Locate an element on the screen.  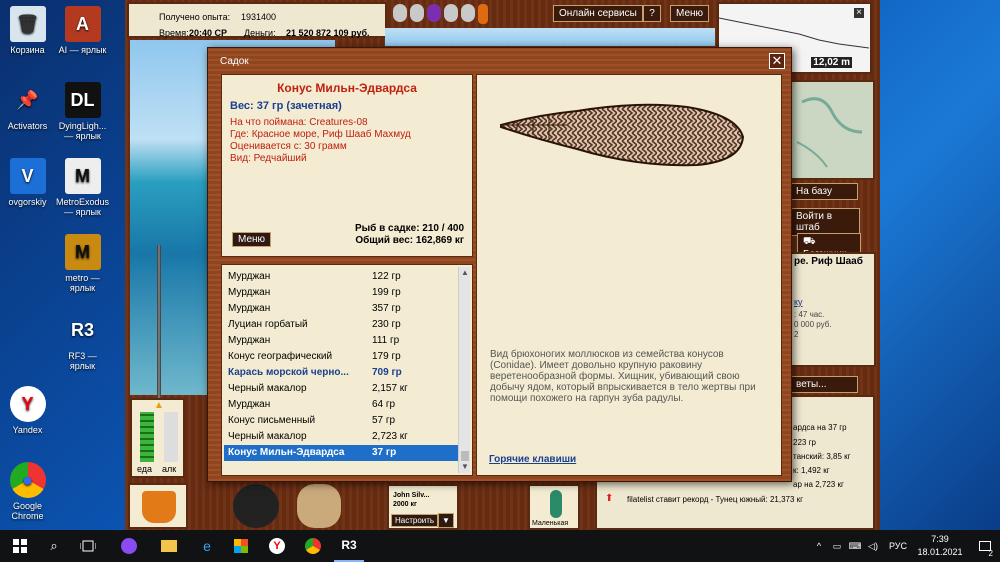
fish-list-weight: 122 гр is located at coordinates (386, 276).